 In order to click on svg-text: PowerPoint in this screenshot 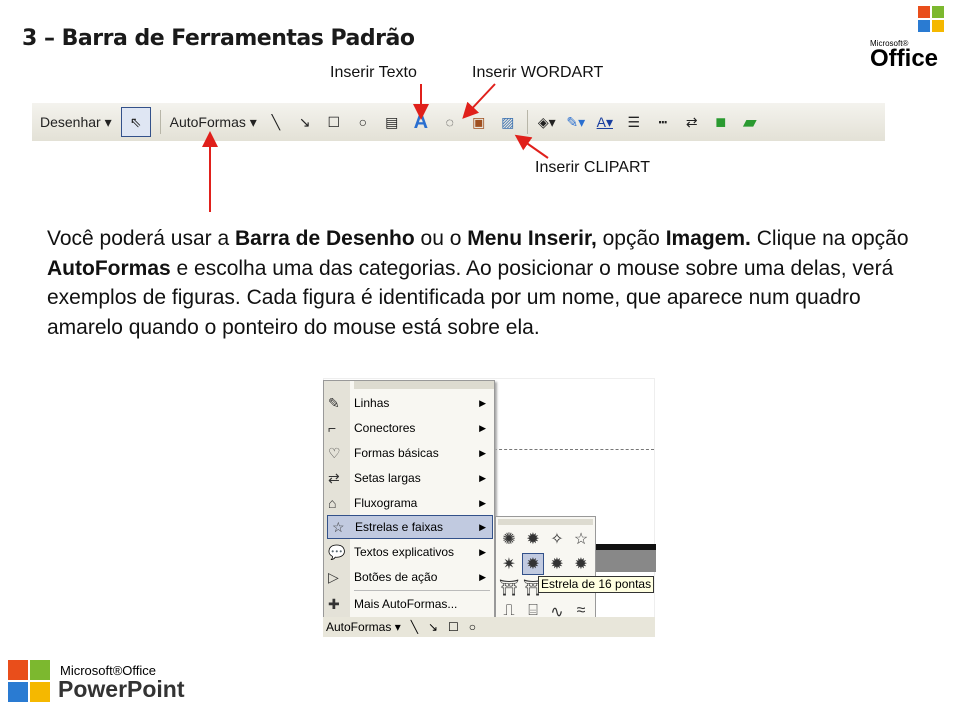, I will do `click(121, 689)`.